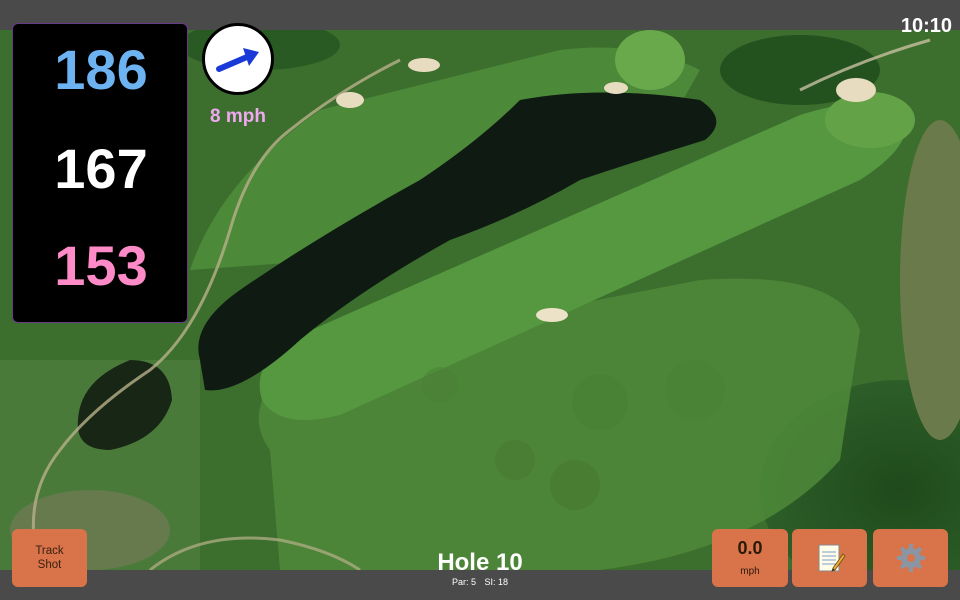 Image resolution: width=960 pixels, height=600 pixels. Describe the element at coordinates (463, 582) in the screenshot. I see `hole-par: Par: 5` at that location.